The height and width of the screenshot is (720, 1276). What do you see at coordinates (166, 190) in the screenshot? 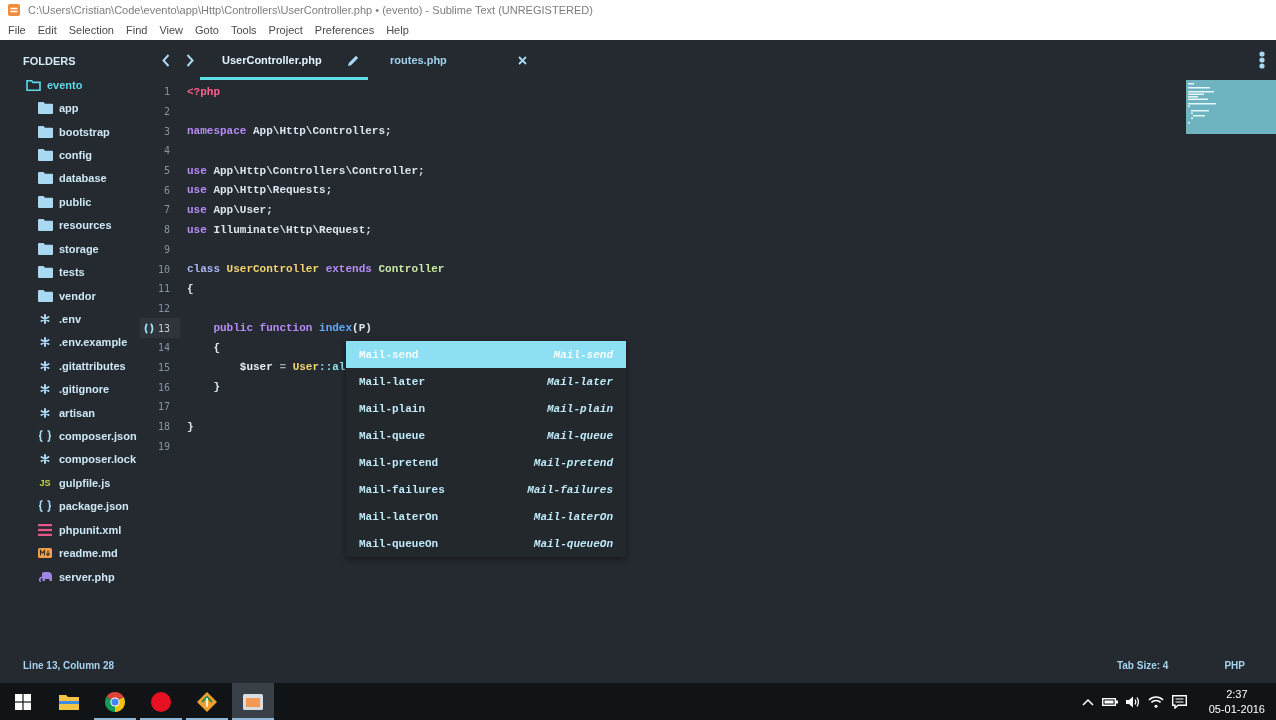
I see `line-number: 6` at bounding box center [166, 190].